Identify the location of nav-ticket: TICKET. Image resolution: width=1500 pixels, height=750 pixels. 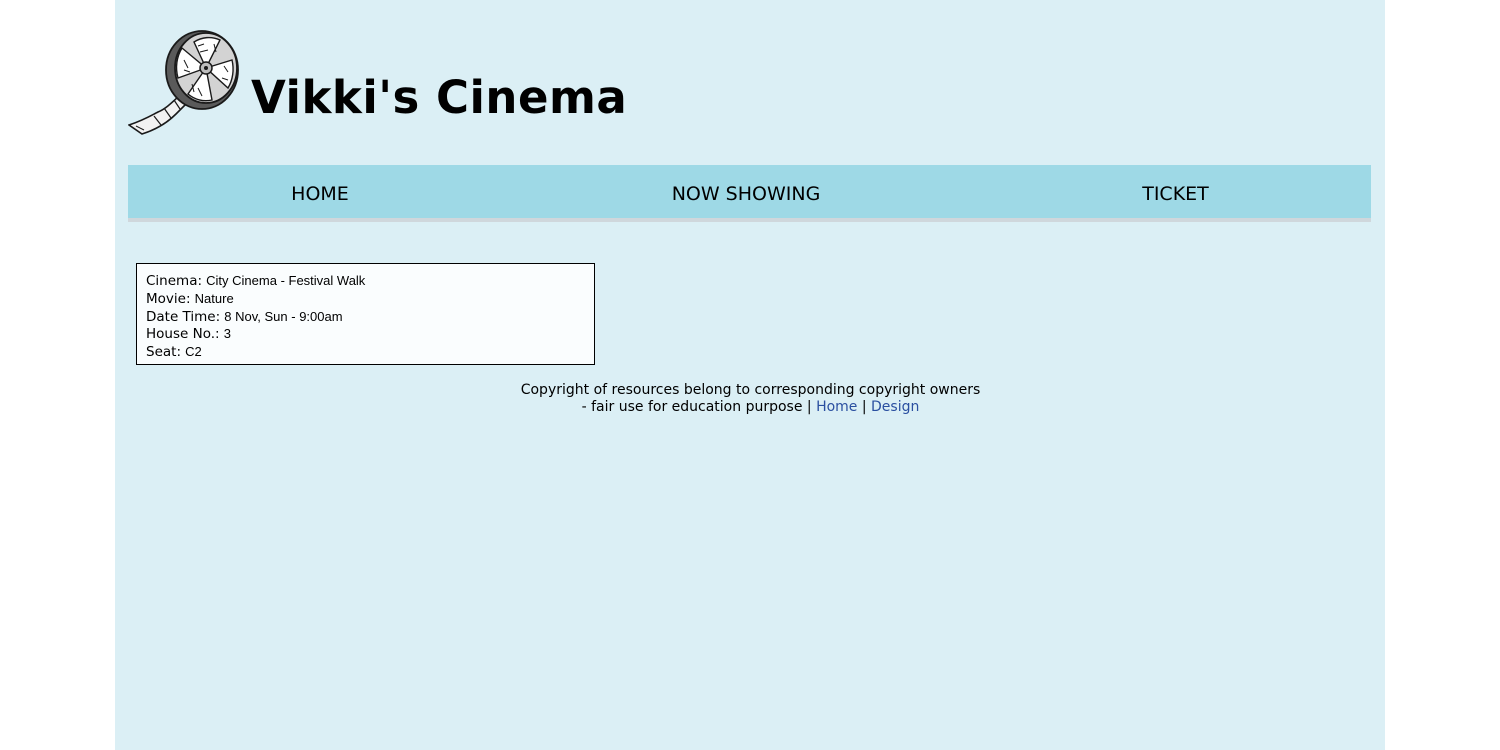
(1175, 191).